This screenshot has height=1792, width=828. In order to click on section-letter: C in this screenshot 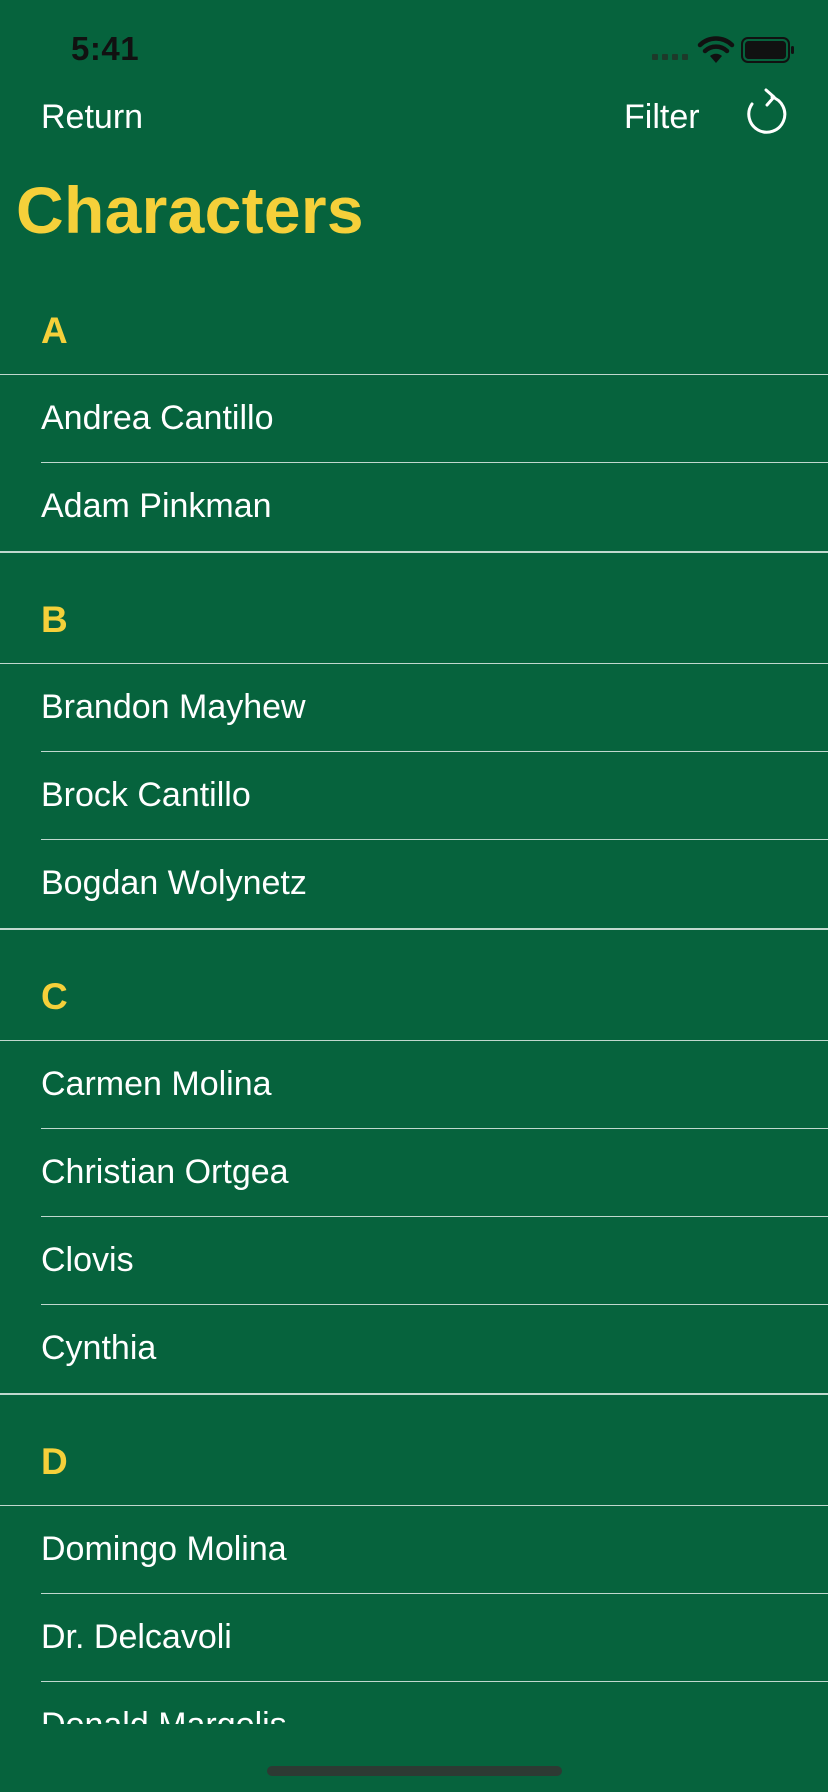, I will do `click(54, 996)`.